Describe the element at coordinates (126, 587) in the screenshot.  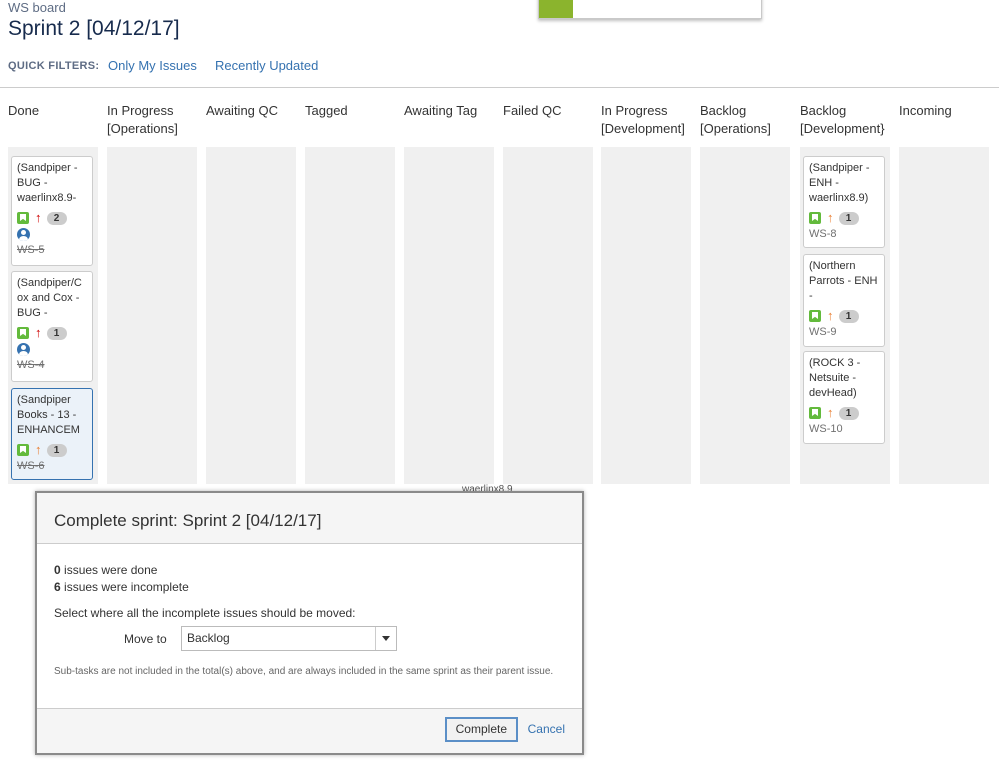
I see `incomplete-text: issues were incomplete` at that location.